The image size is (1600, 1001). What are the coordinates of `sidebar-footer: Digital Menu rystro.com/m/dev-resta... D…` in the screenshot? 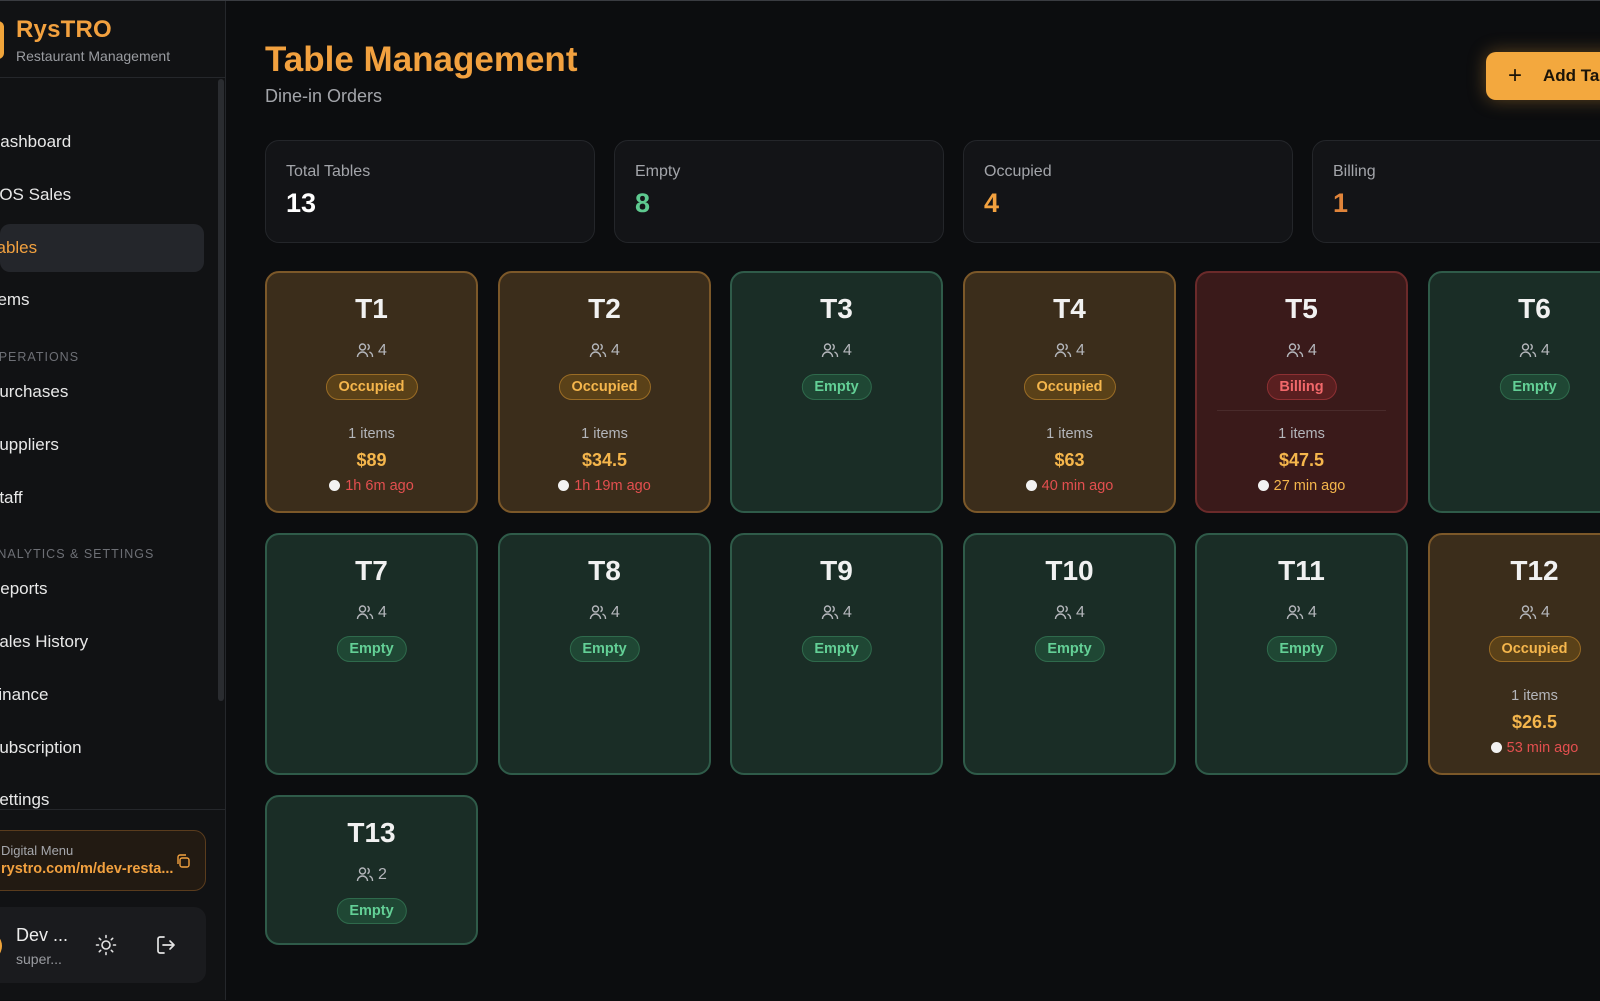 It's located at (113, 905).